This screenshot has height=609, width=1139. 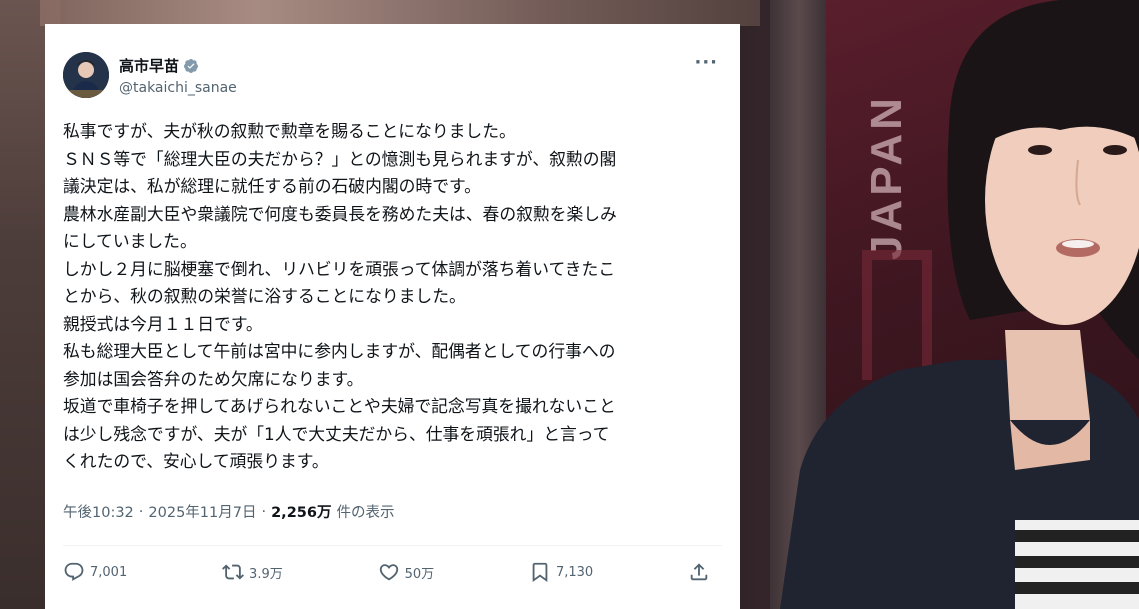 I want to click on tweet-body-line: 議決定は、私が総理に就任する前の石破内閣の時です。, so click(x=272, y=186).